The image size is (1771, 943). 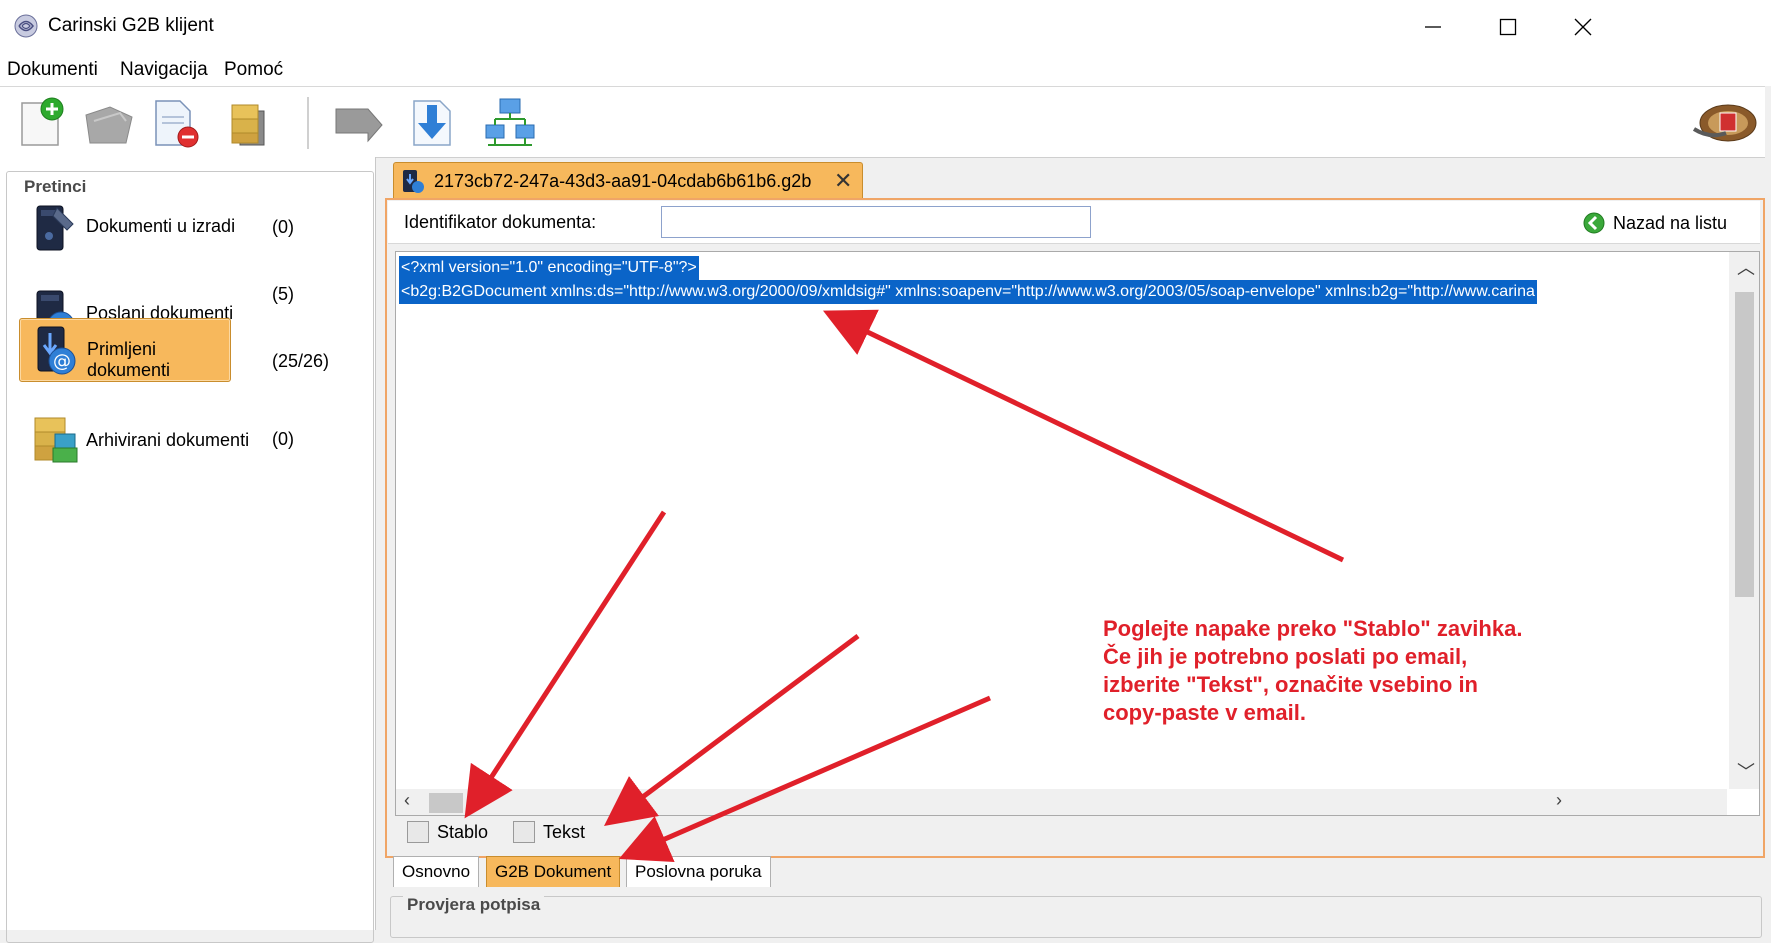 What do you see at coordinates (413, 181) in the screenshot?
I see `document-file-icon` at bounding box center [413, 181].